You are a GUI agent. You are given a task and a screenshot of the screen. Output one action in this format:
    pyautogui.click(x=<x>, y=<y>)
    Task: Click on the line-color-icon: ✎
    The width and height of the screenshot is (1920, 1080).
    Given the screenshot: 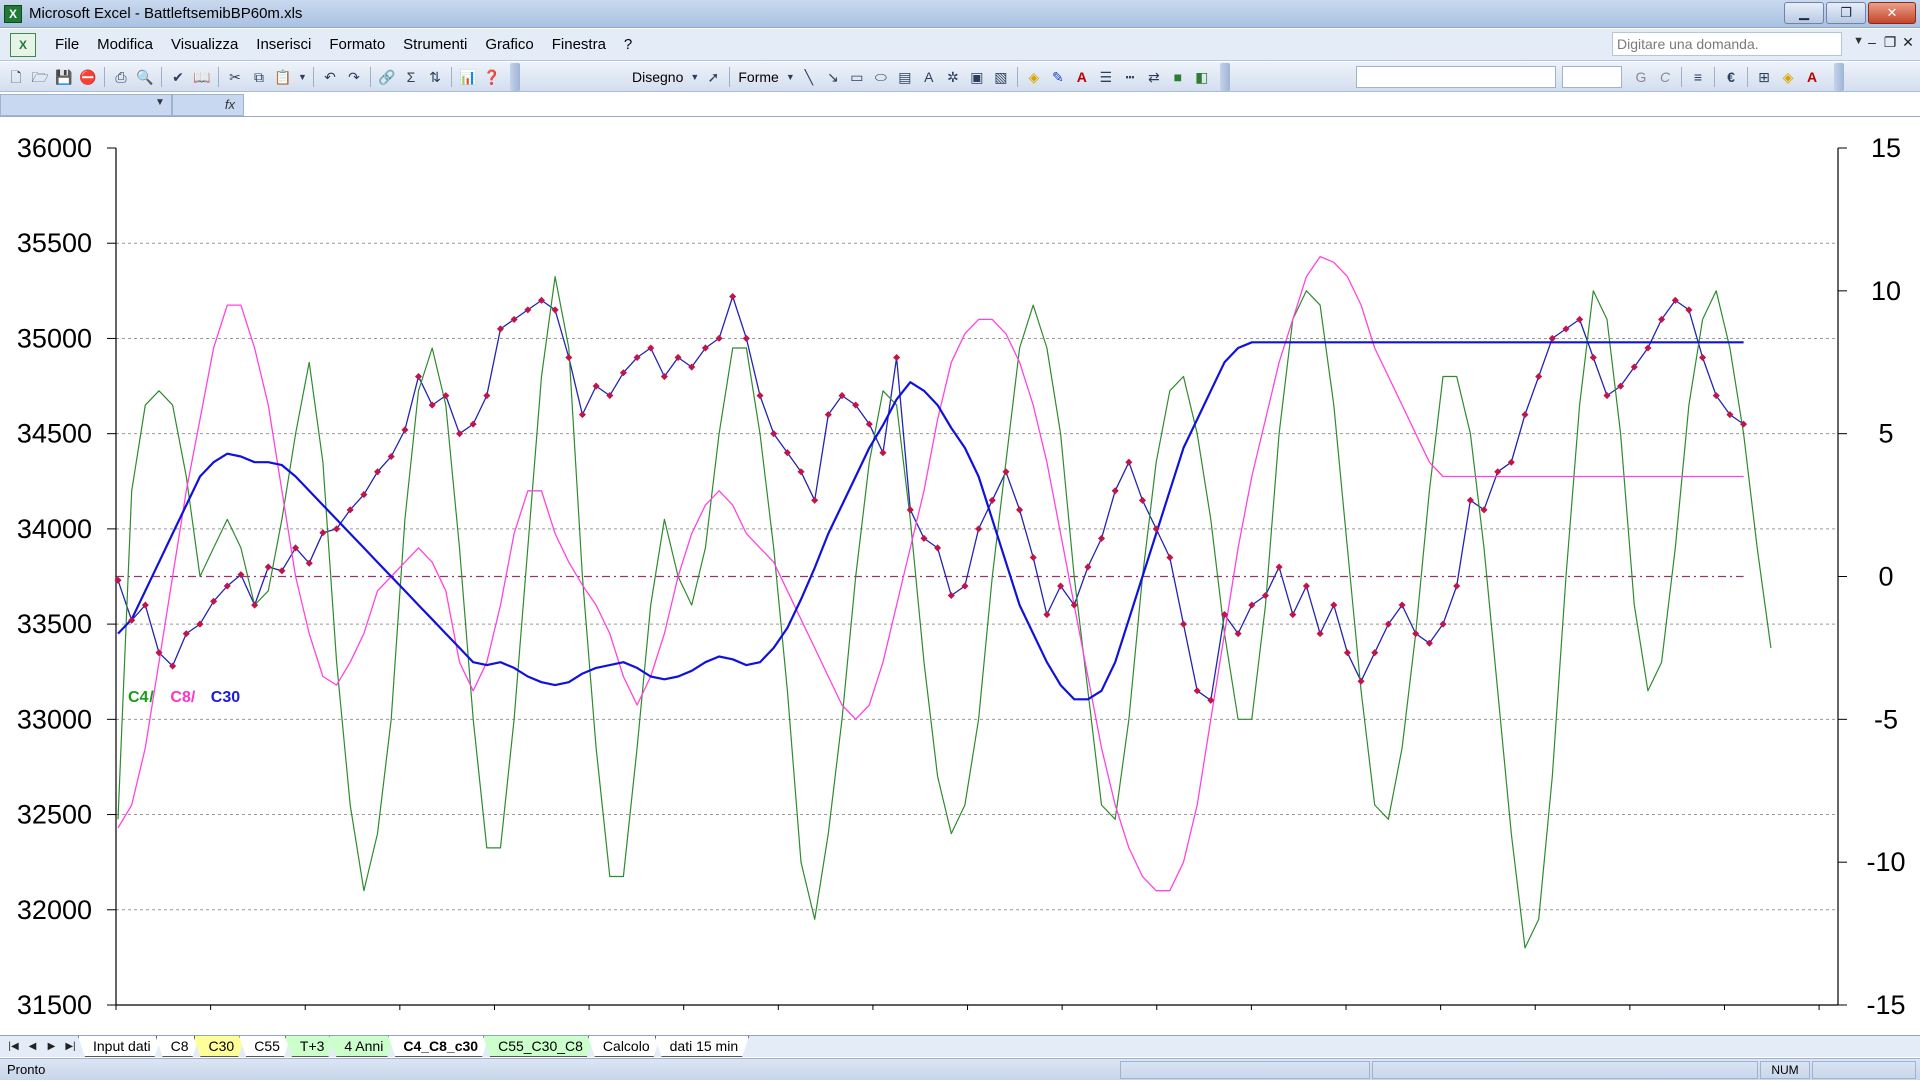 What is the action you would take?
    pyautogui.click(x=1058, y=77)
    